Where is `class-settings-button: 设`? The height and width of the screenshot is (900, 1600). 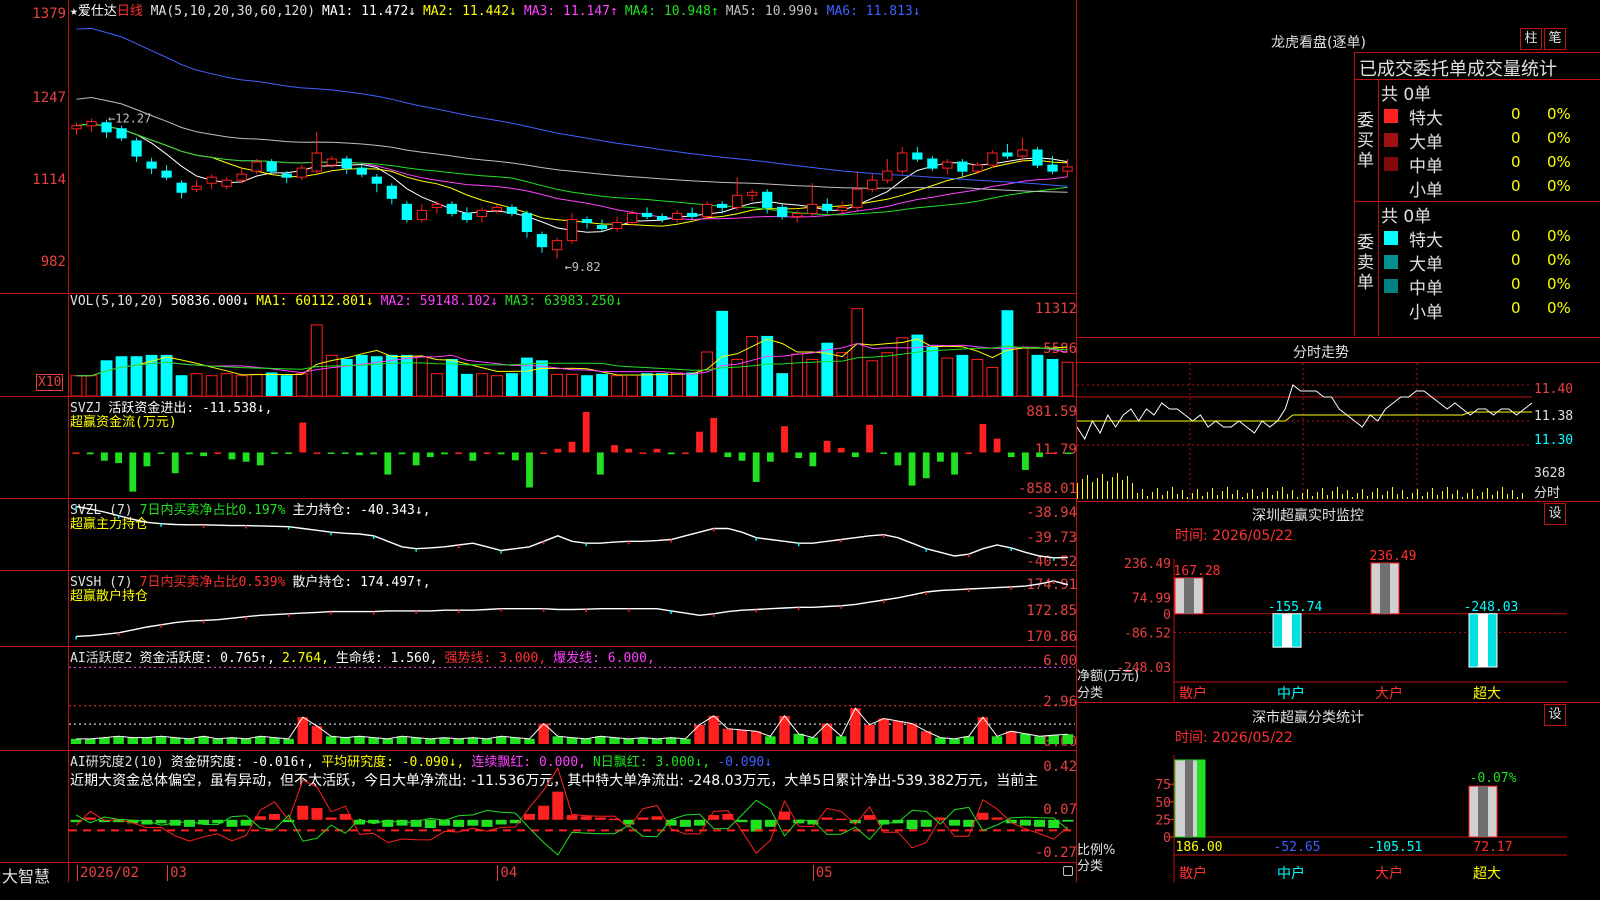 class-settings-button: 设 is located at coordinates (1555, 715).